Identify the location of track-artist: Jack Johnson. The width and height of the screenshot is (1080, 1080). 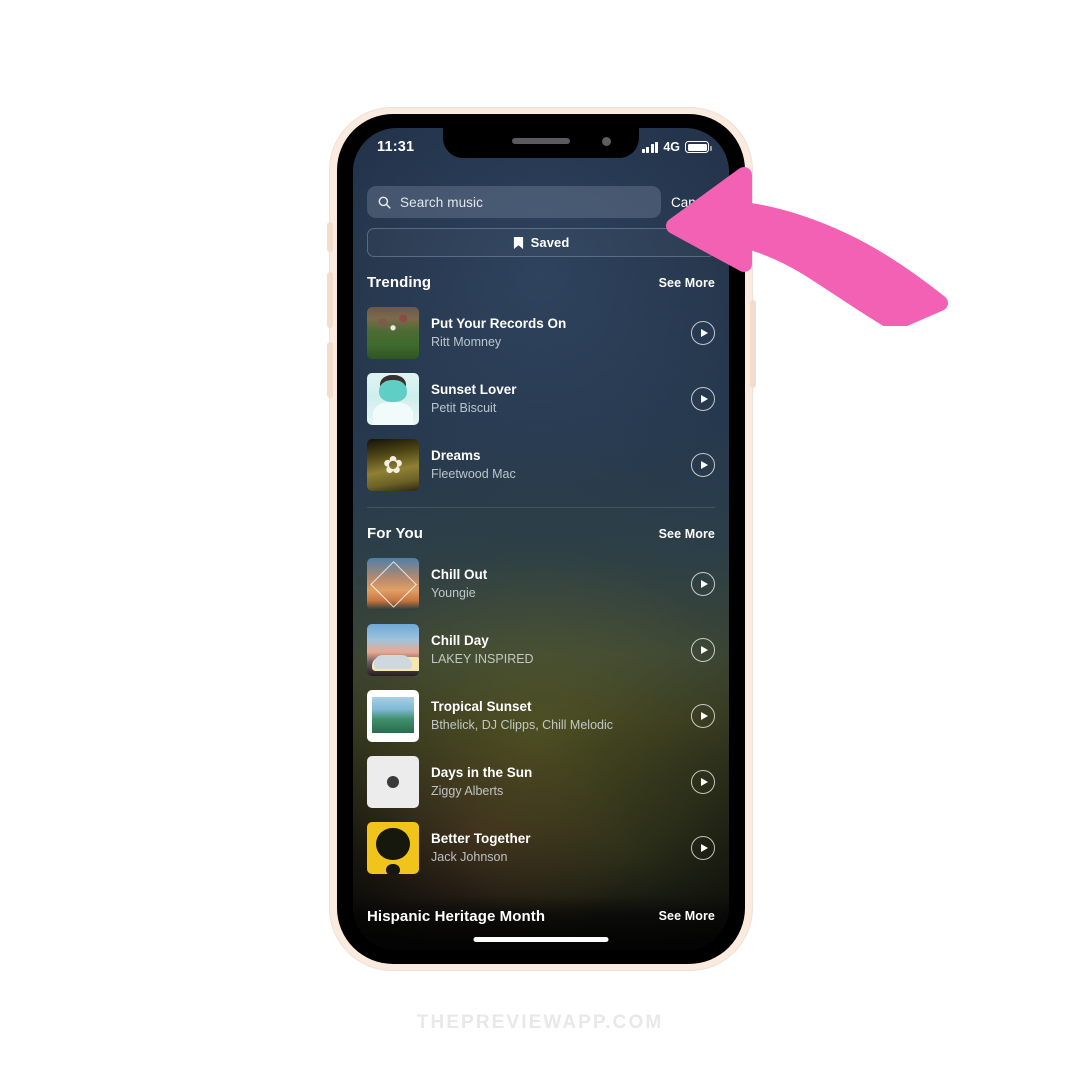
(469, 856).